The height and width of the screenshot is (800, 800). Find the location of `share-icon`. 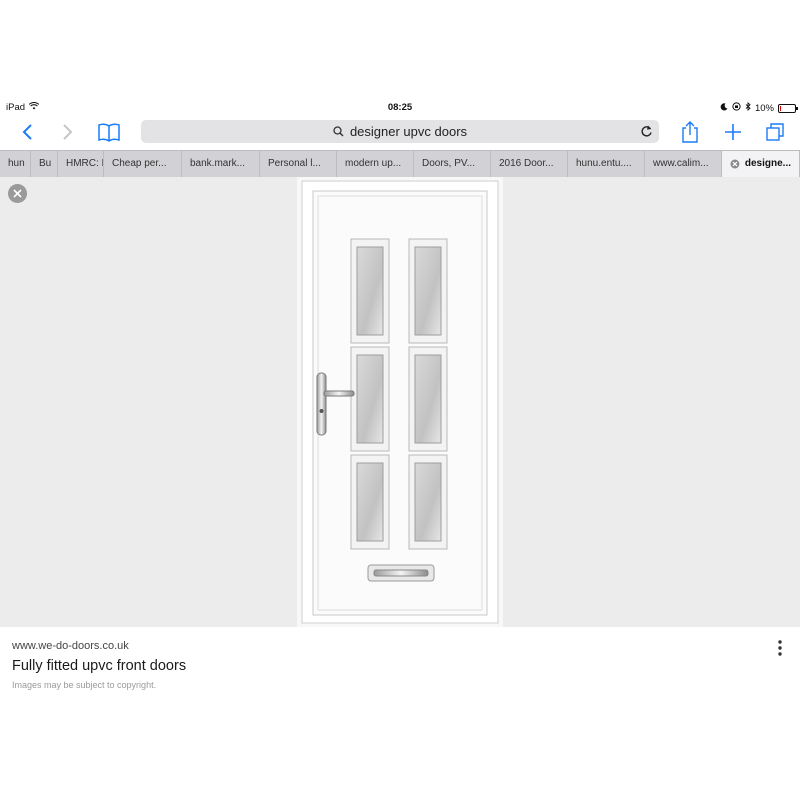

share-icon is located at coordinates (690, 132).